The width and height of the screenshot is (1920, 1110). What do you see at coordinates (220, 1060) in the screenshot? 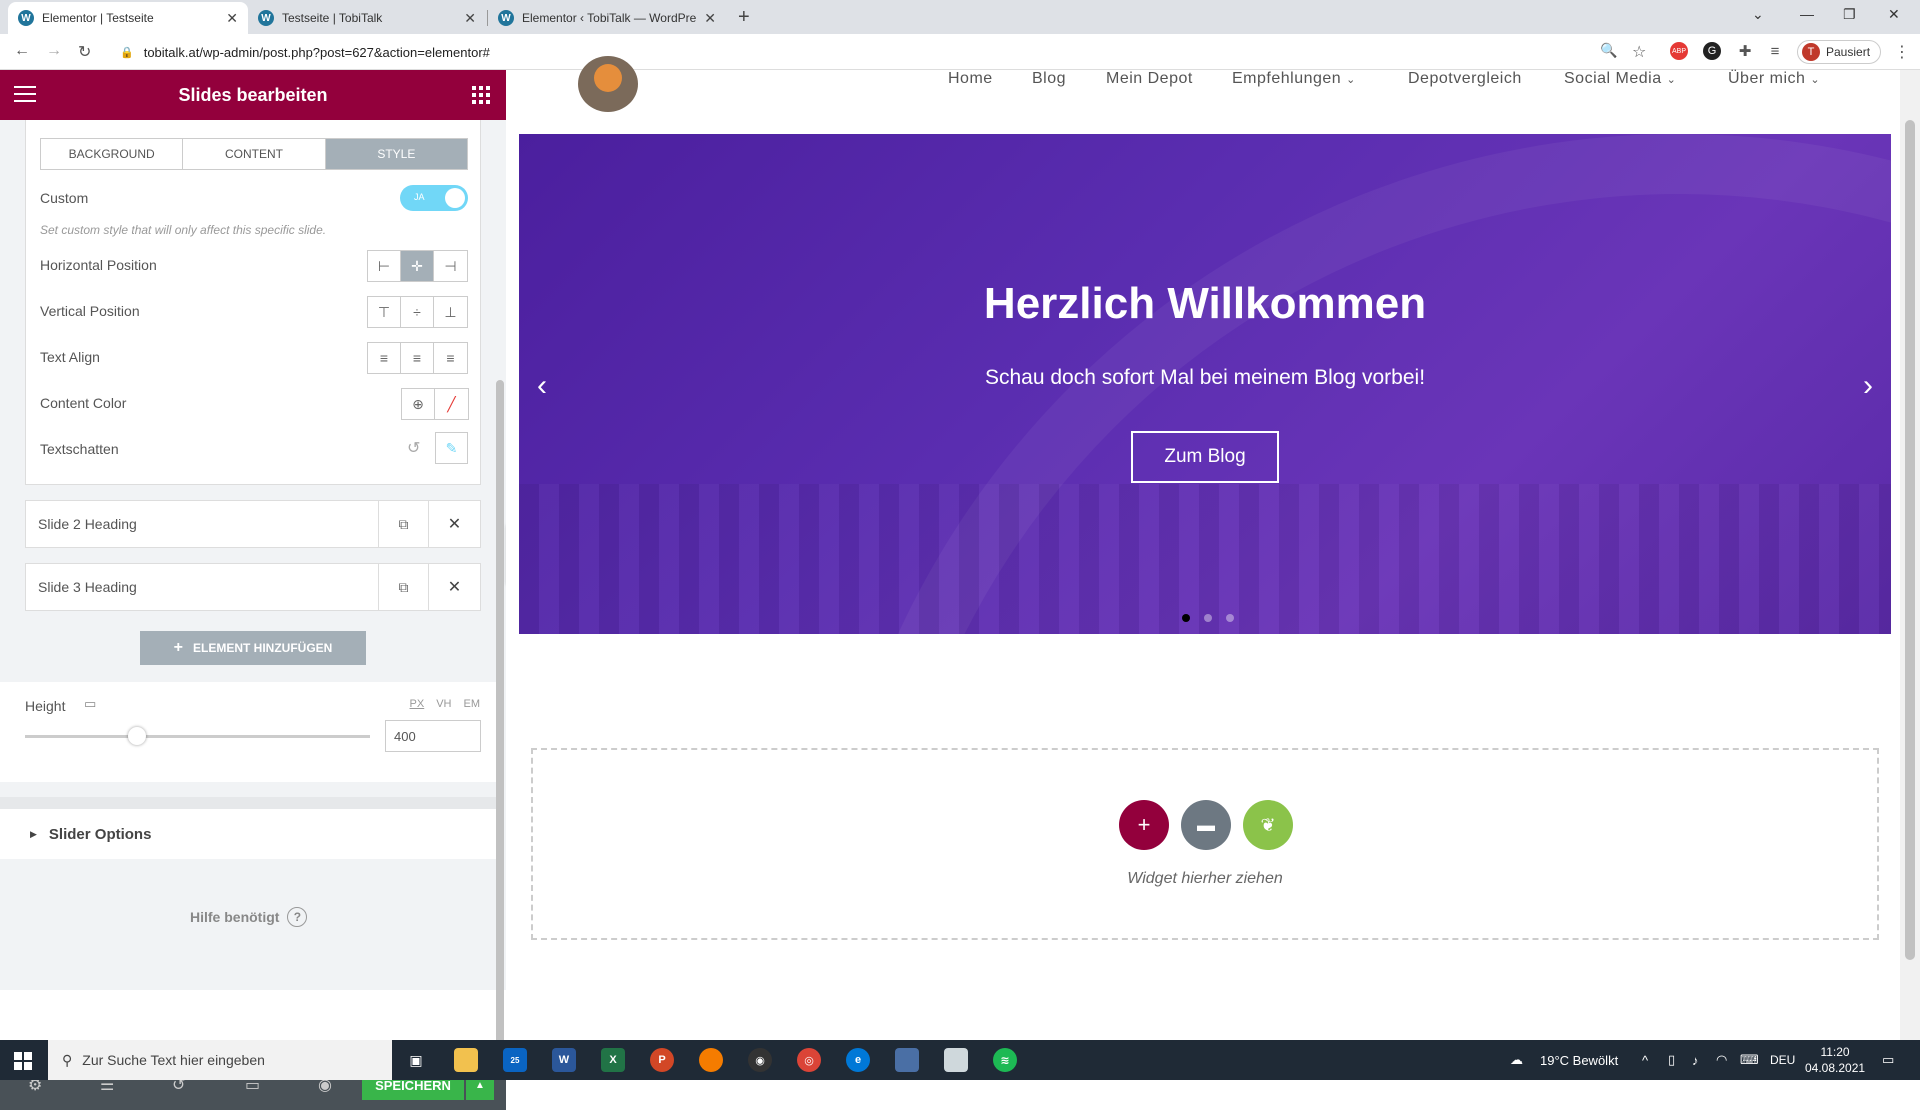
I see `taskbar-search: ⚲ Zur Suche Text hier eingeben` at bounding box center [220, 1060].